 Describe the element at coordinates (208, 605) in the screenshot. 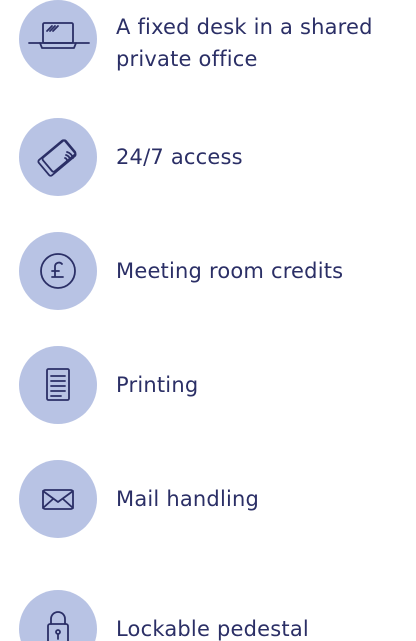

I see `feature-item-pedestal: Lockable pedestal` at that location.